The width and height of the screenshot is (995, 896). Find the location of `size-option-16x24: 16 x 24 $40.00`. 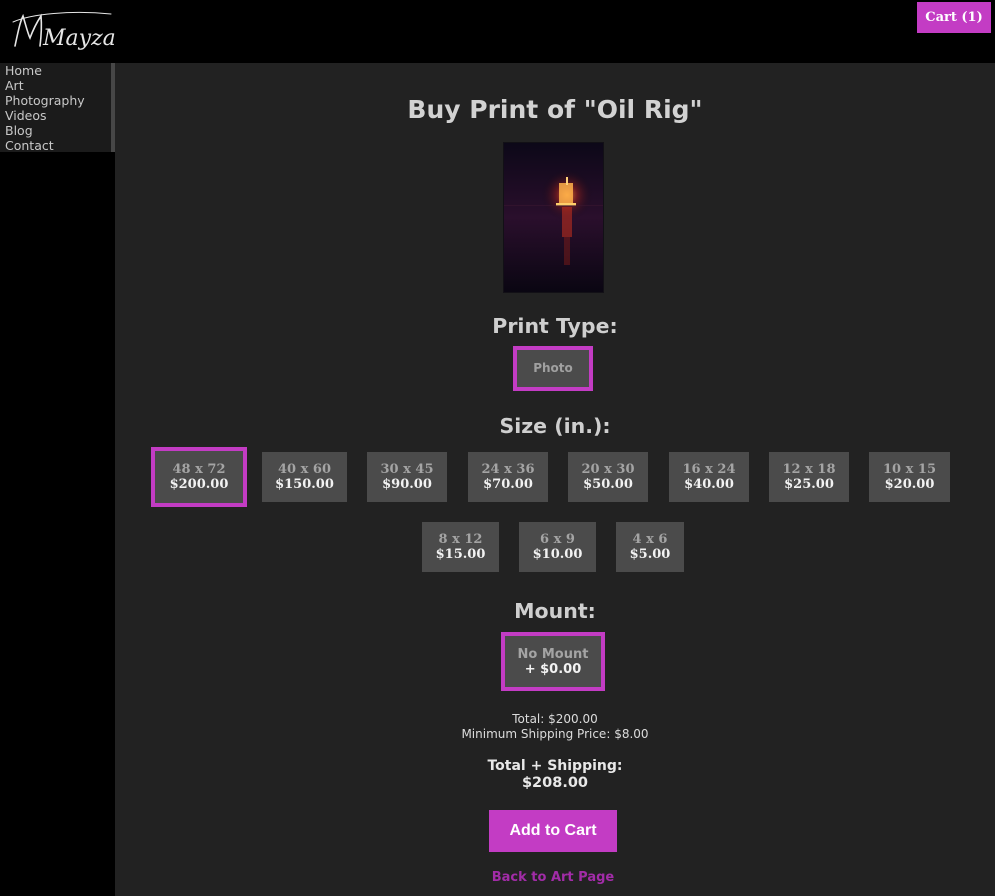

size-option-16x24: 16 x 24 $40.00 is located at coordinates (709, 477).